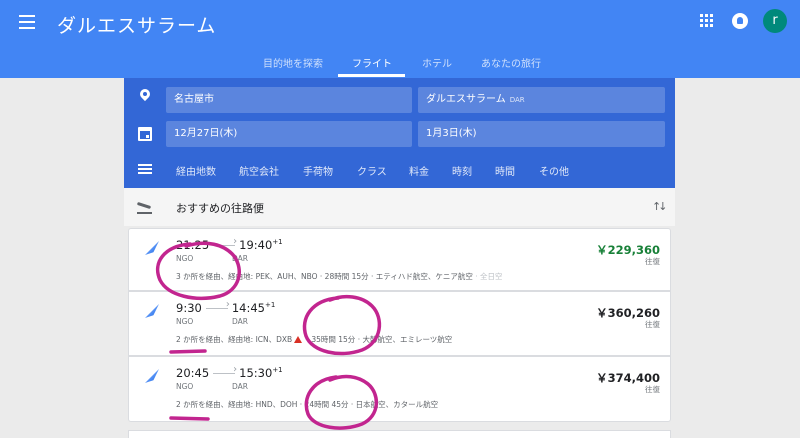  I want to click on filter-price: 料金, so click(419, 170).